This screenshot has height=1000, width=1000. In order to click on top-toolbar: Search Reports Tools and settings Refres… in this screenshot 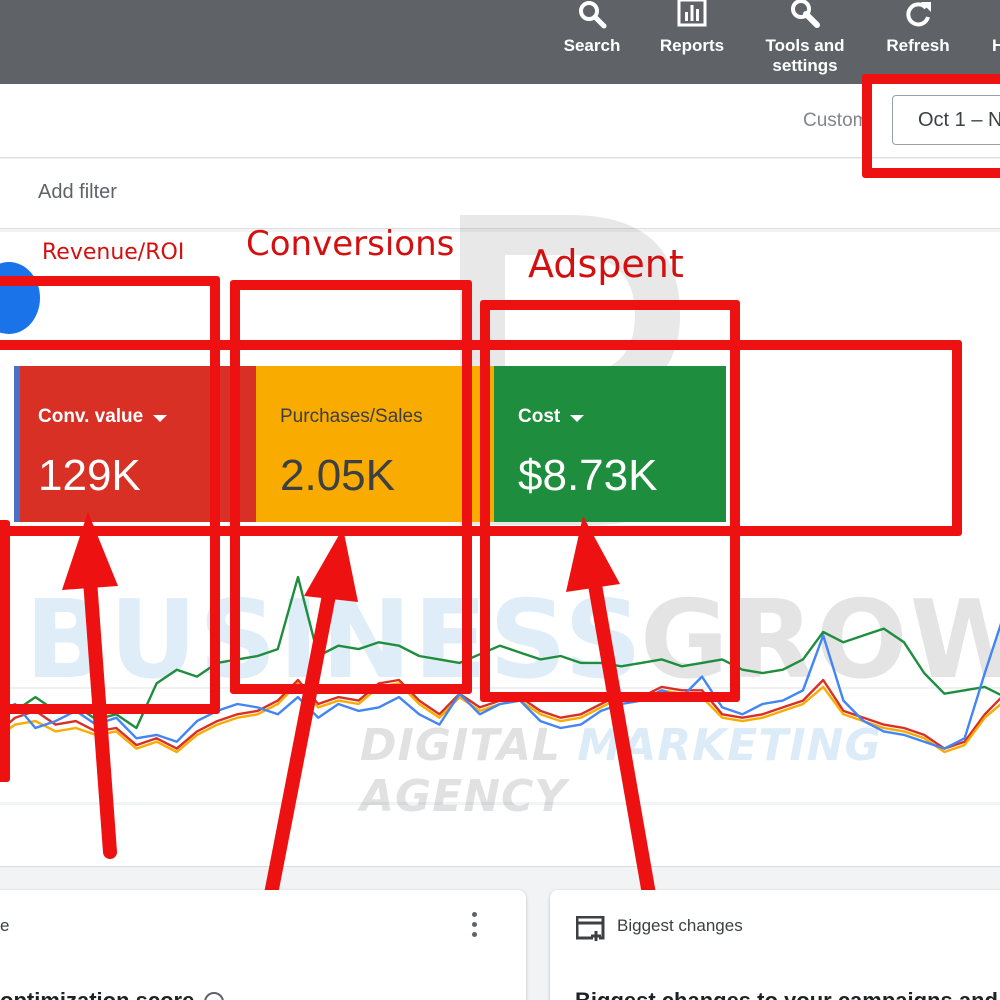, I will do `click(500, 42)`.